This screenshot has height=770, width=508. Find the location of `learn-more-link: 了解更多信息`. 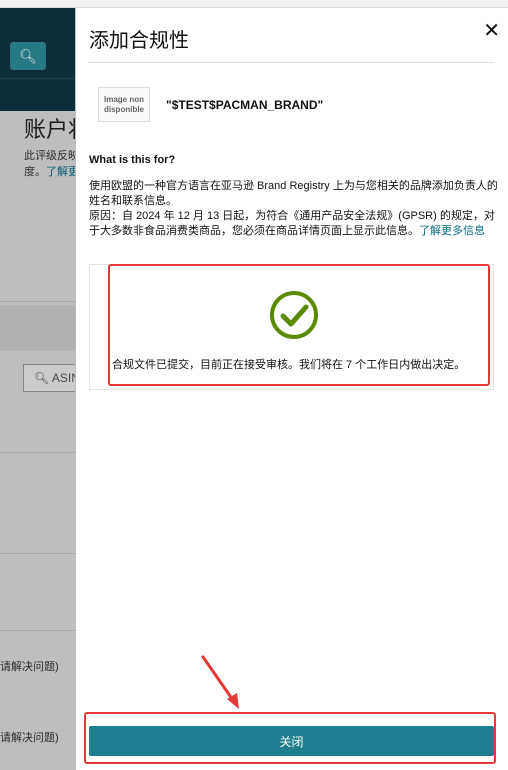

learn-more-link: 了解更多信息 is located at coordinates (452, 231).